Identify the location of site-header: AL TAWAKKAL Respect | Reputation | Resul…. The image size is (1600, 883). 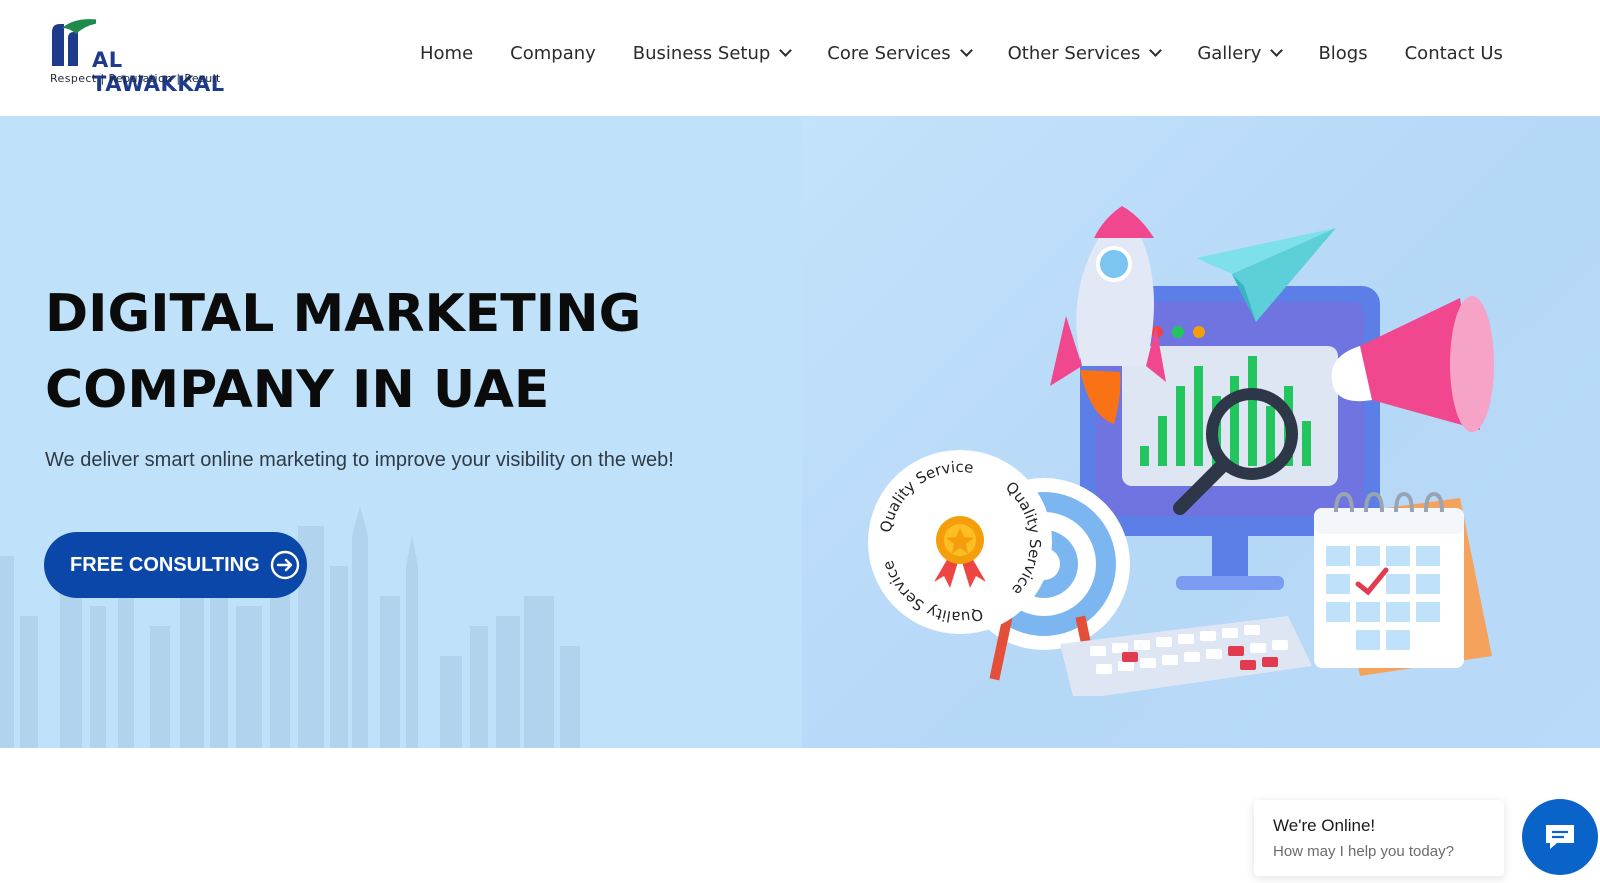
(800, 58).